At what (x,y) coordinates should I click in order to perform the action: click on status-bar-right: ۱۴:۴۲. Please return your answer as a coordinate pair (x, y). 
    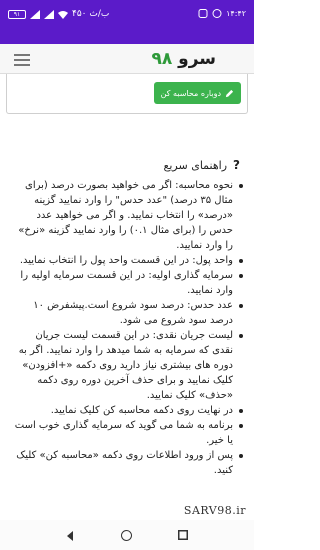
    Looking at the image, I should click on (222, 13).